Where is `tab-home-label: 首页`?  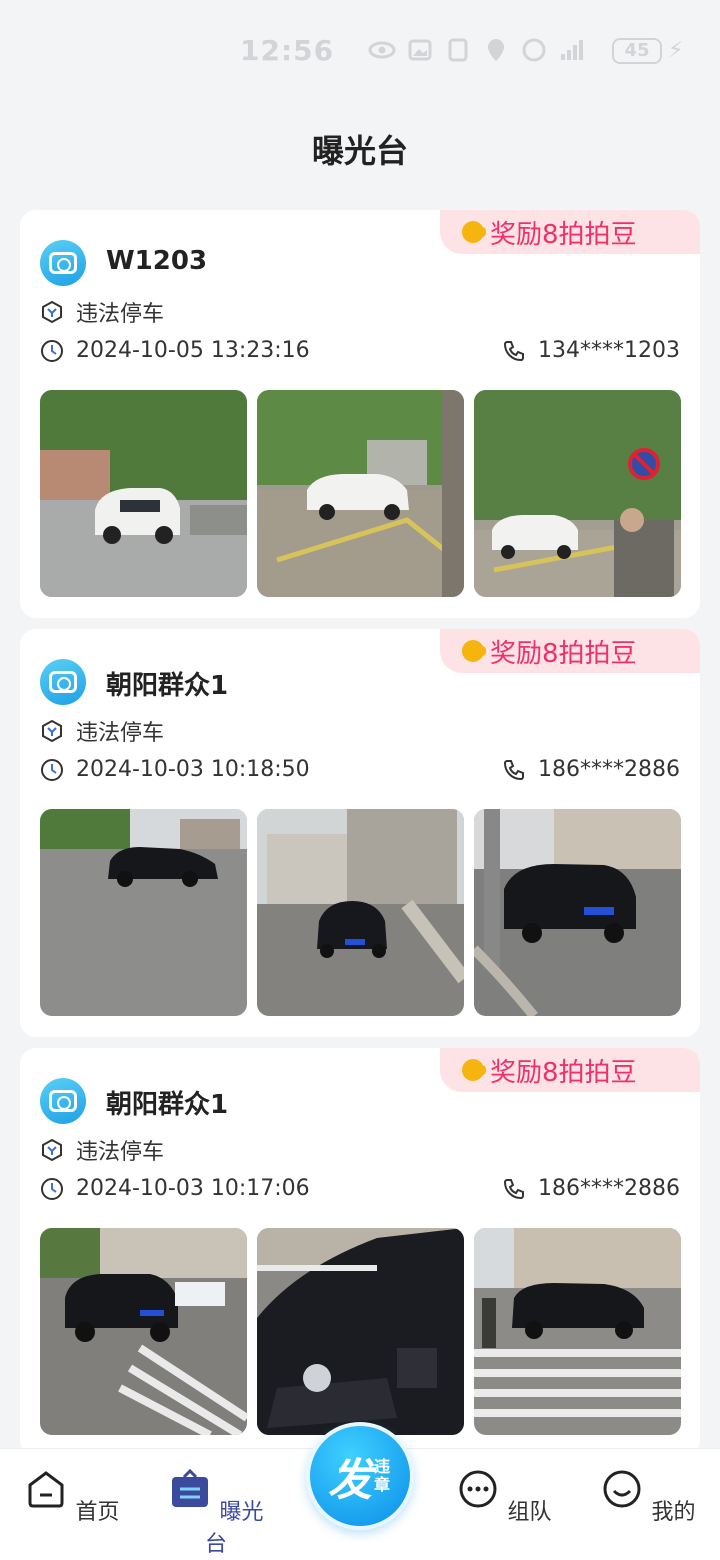
tab-home-label: 首页 is located at coordinates (97, 1512).